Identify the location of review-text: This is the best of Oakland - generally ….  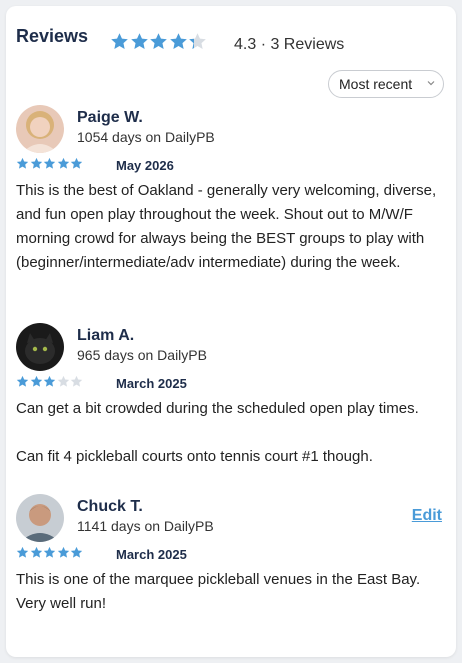
(226, 226).